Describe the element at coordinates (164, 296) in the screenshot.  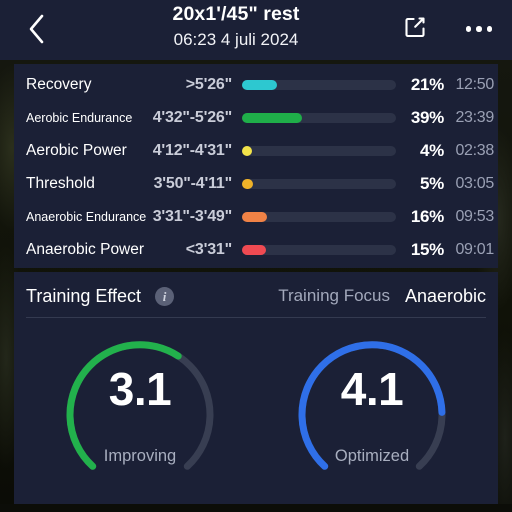
I see `info-circle-icon: i` at that location.